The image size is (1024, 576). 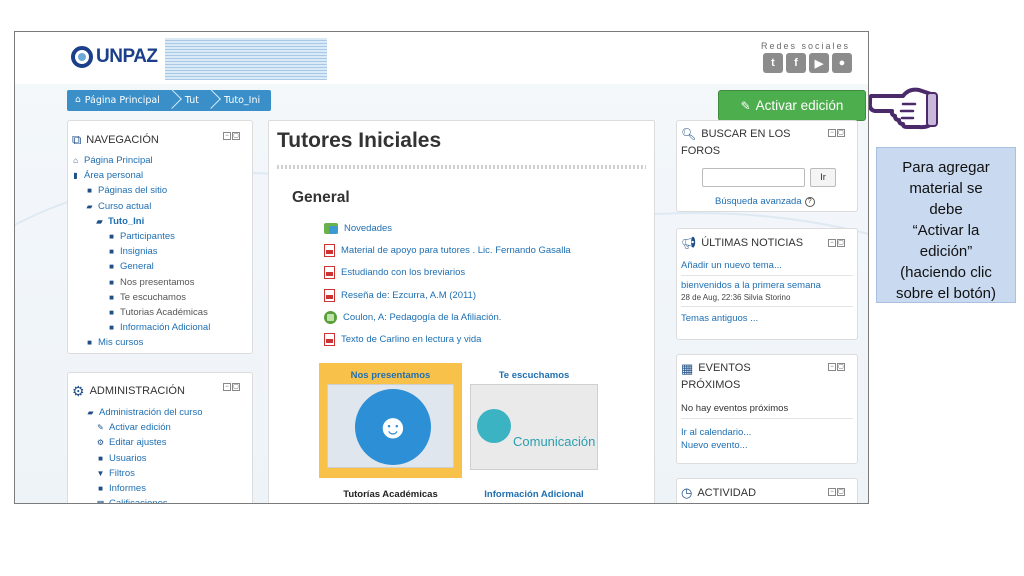 I want to click on admin-item: ■ Usuarios, so click(x=169, y=458).